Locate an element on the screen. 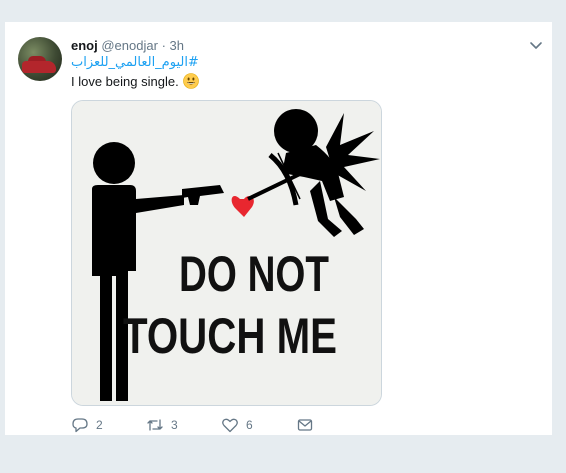 Image resolution: width=566 pixels, height=473 pixels. tweet-header: enoj @enodjar · 3h is located at coordinates (127, 46).